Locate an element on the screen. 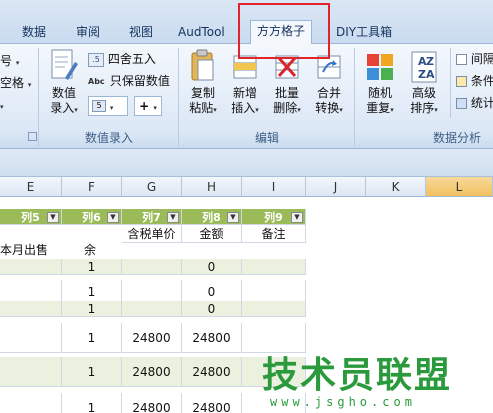 Image resolution: width=493 pixels, height=413 pixels. interval-icon is located at coordinates (461, 59).